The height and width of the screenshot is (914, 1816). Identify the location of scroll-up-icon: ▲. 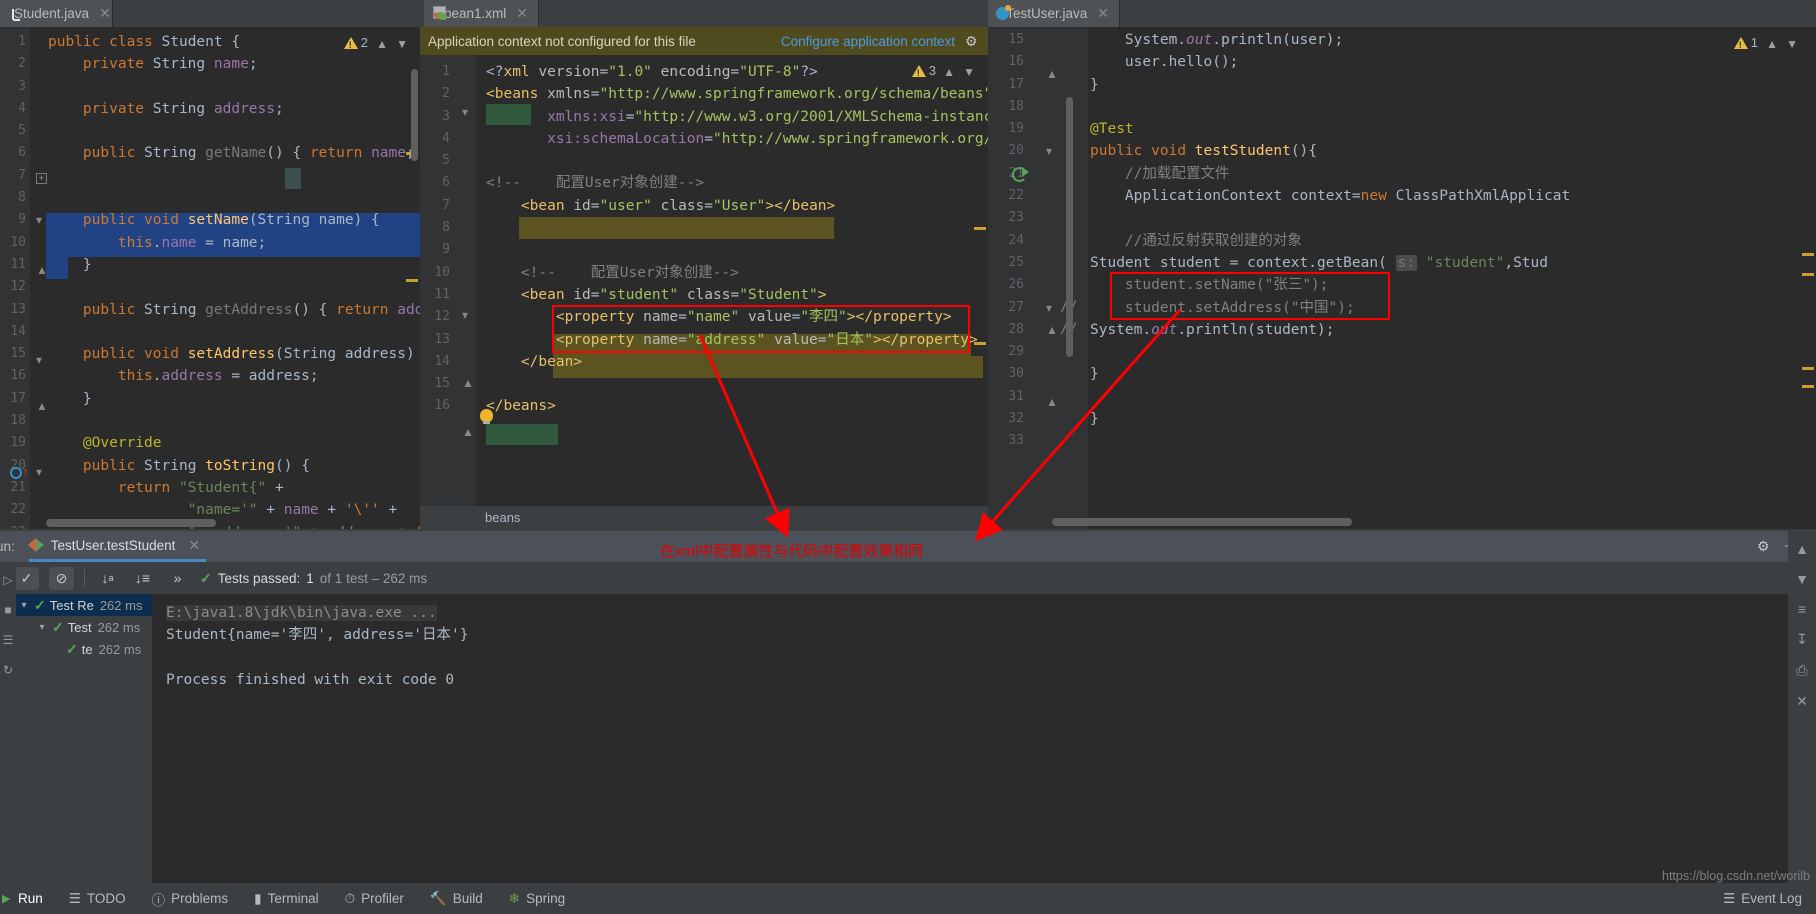
(1802, 549).